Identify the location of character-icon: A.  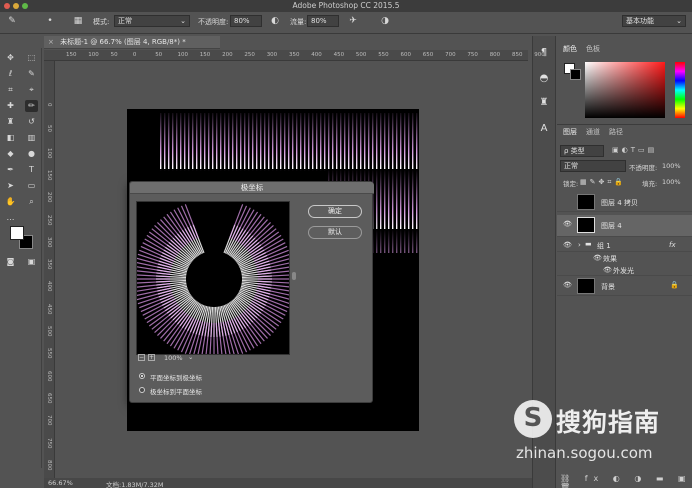
(544, 129).